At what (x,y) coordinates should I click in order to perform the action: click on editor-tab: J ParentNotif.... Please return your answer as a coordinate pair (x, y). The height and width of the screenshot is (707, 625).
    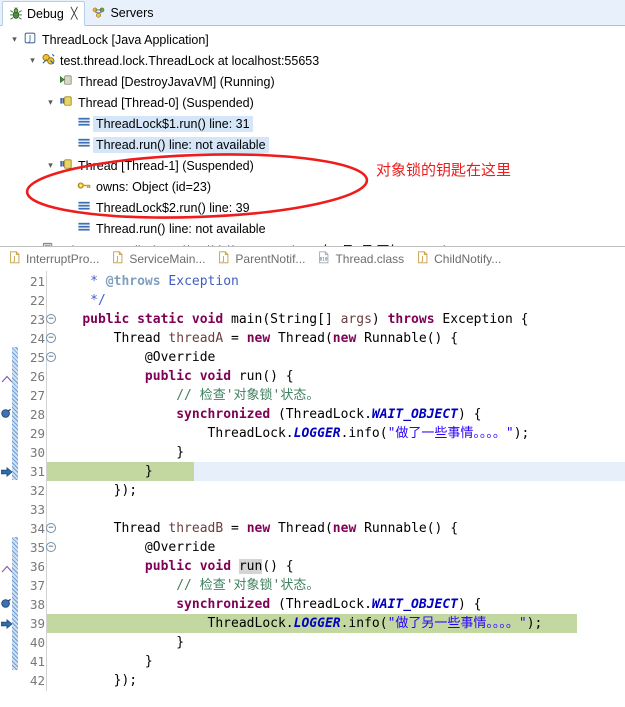
    Looking at the image, I should click on (265, 259).